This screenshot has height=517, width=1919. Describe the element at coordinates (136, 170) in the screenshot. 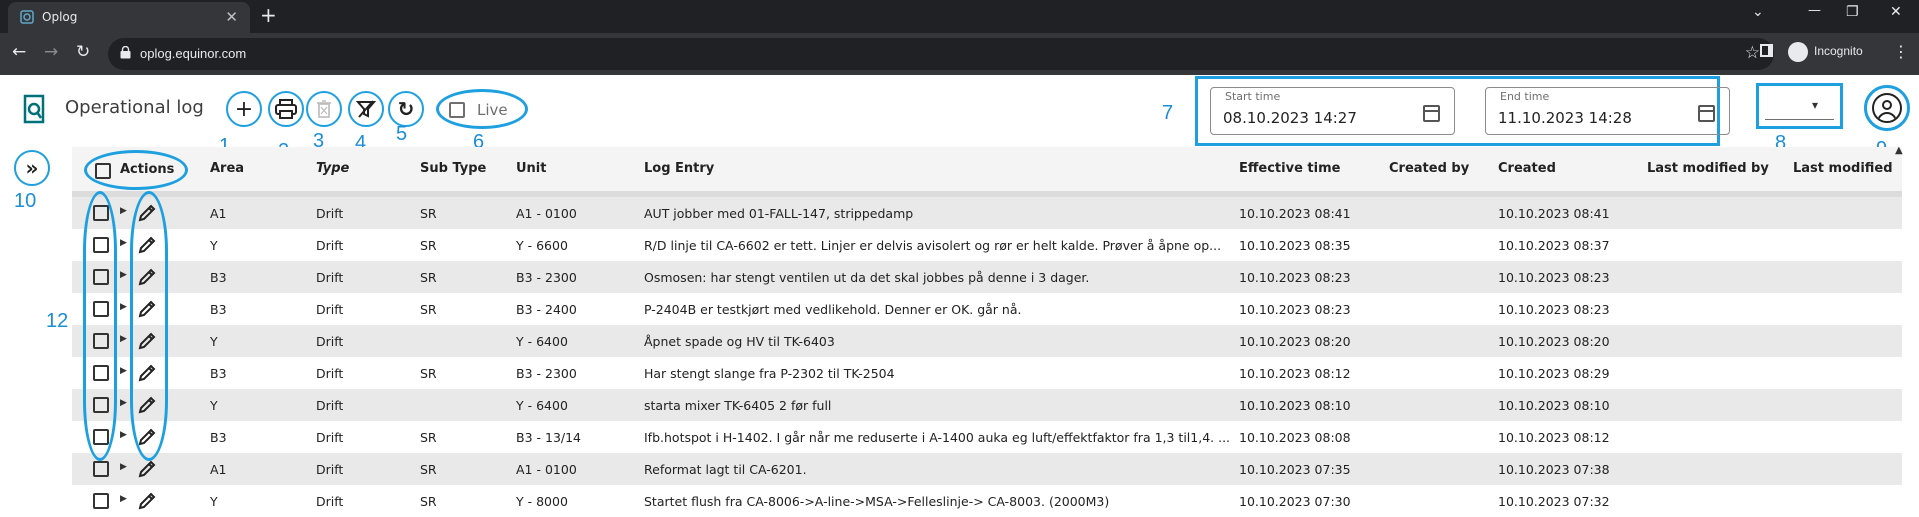

I see `select-all-actions: Actions` at that location.